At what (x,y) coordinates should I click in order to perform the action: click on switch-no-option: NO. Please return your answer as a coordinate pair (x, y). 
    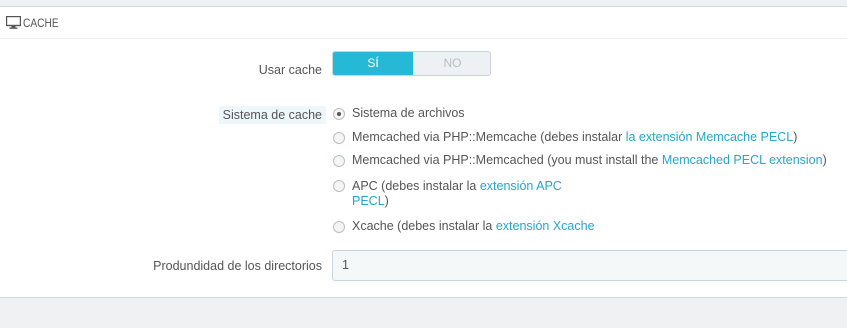
    Looking at the image, I should click on (451, 63).